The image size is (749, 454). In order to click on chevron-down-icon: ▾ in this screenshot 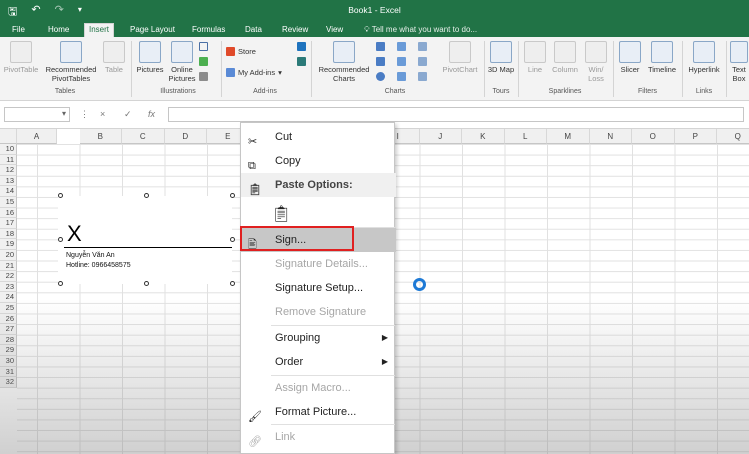, I will do `click(64, 113)`.